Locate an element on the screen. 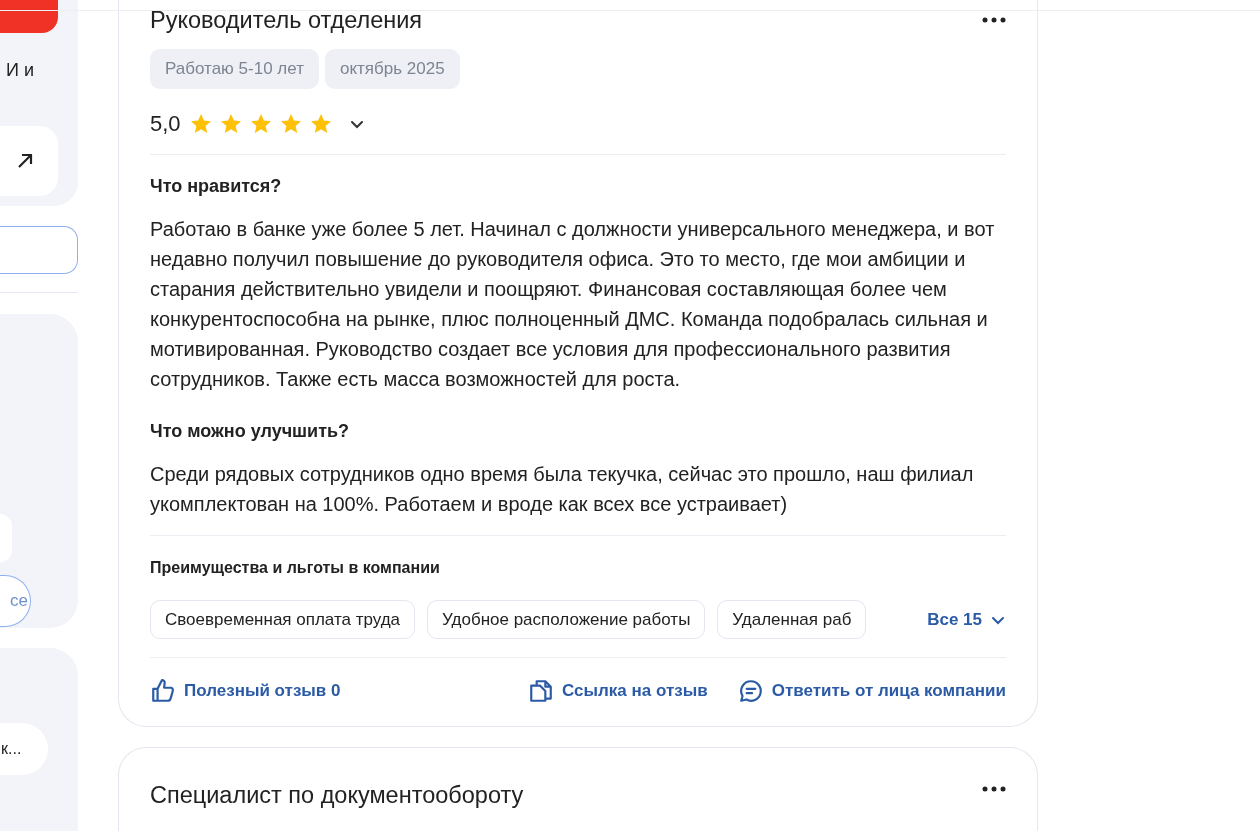  reply-action-button: Ответить от лица компании is located at coordinates (871, 691).